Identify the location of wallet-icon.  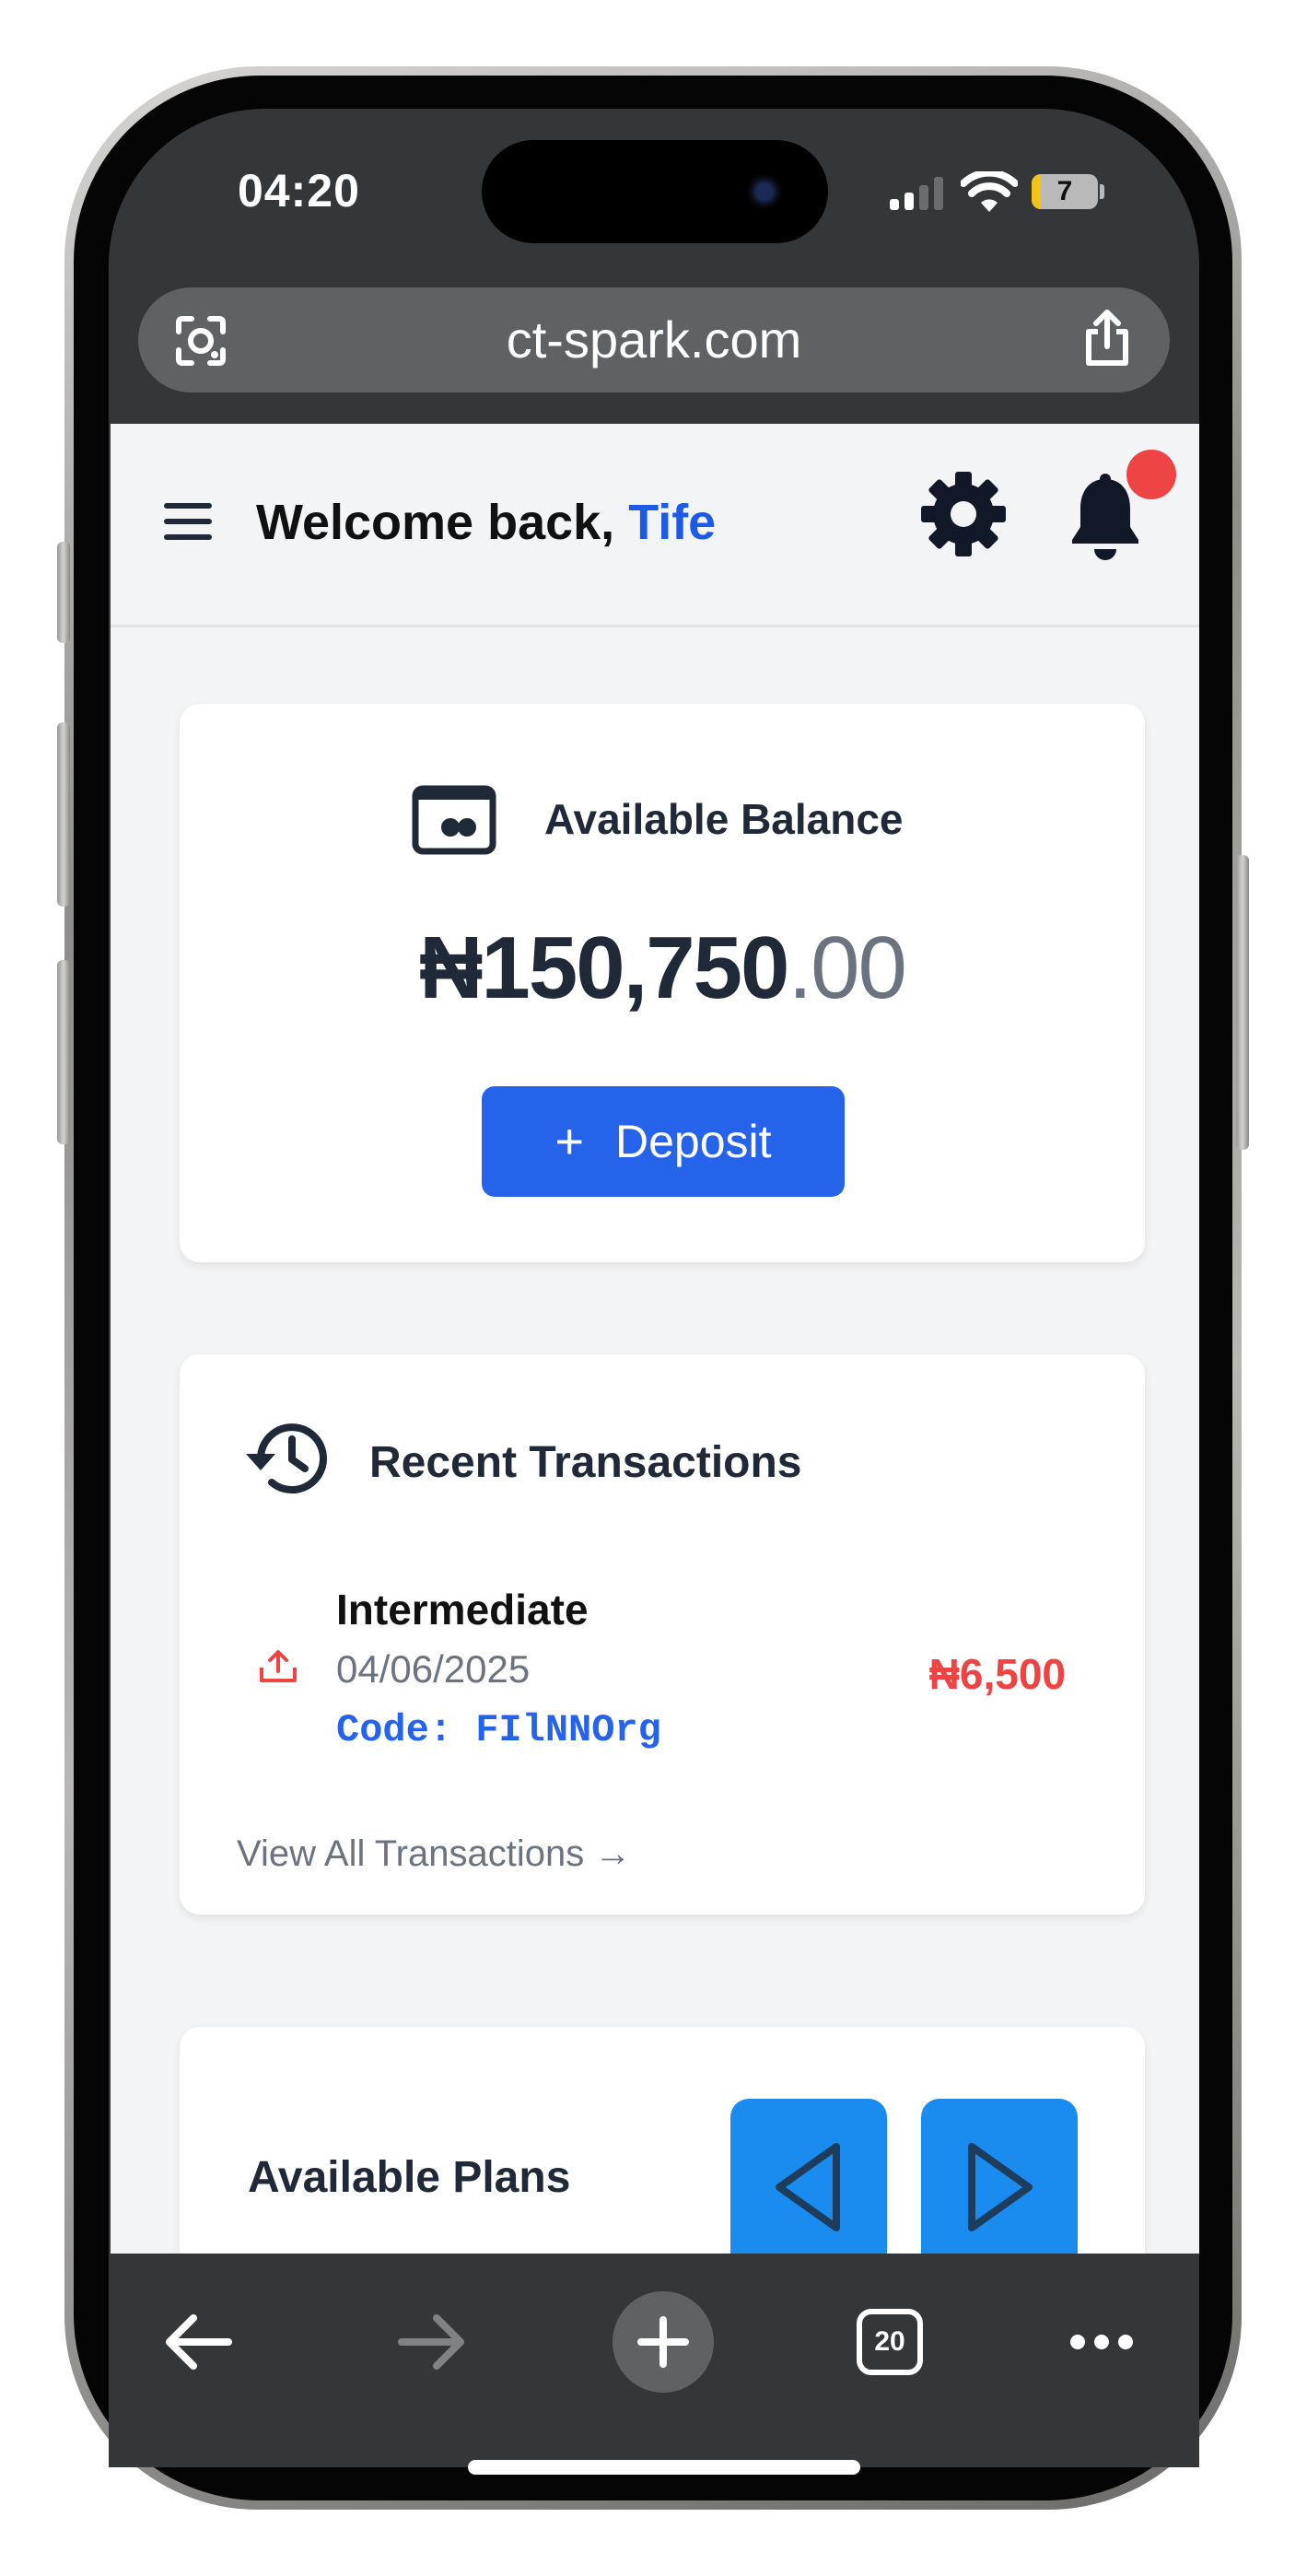
(454, 820).